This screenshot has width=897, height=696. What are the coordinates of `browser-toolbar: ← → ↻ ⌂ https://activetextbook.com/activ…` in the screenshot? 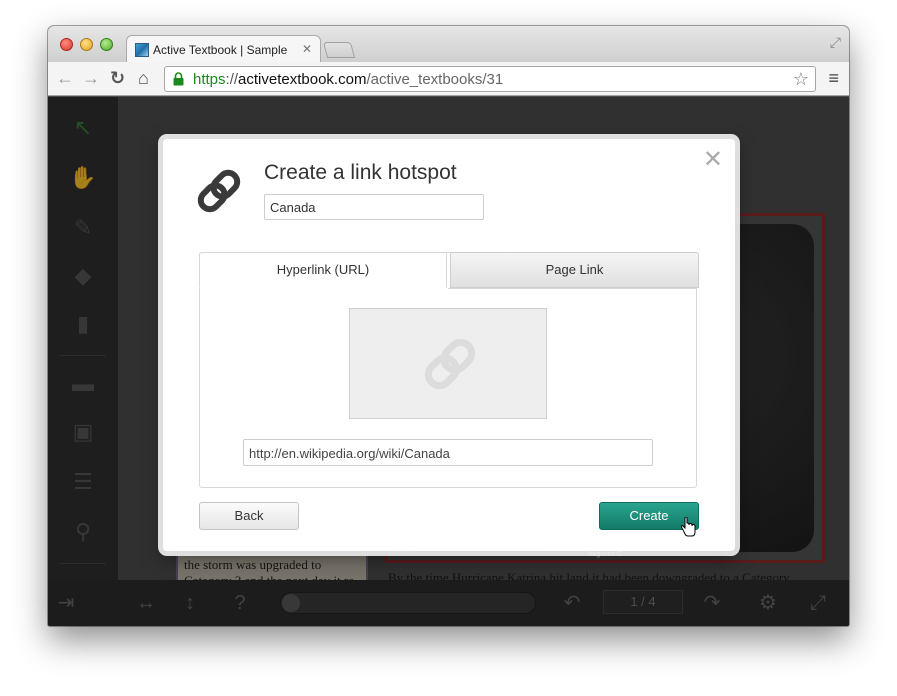 It's located at (448, 79).